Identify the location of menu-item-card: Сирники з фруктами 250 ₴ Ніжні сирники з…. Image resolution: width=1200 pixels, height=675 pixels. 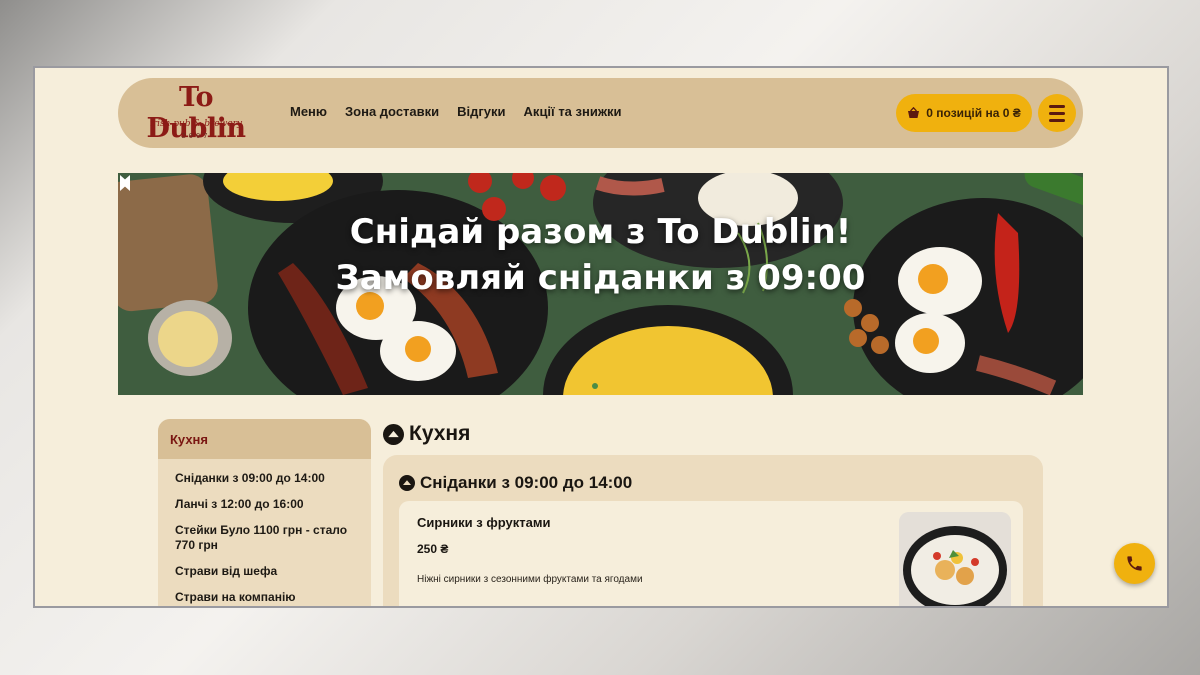
(711, 553).